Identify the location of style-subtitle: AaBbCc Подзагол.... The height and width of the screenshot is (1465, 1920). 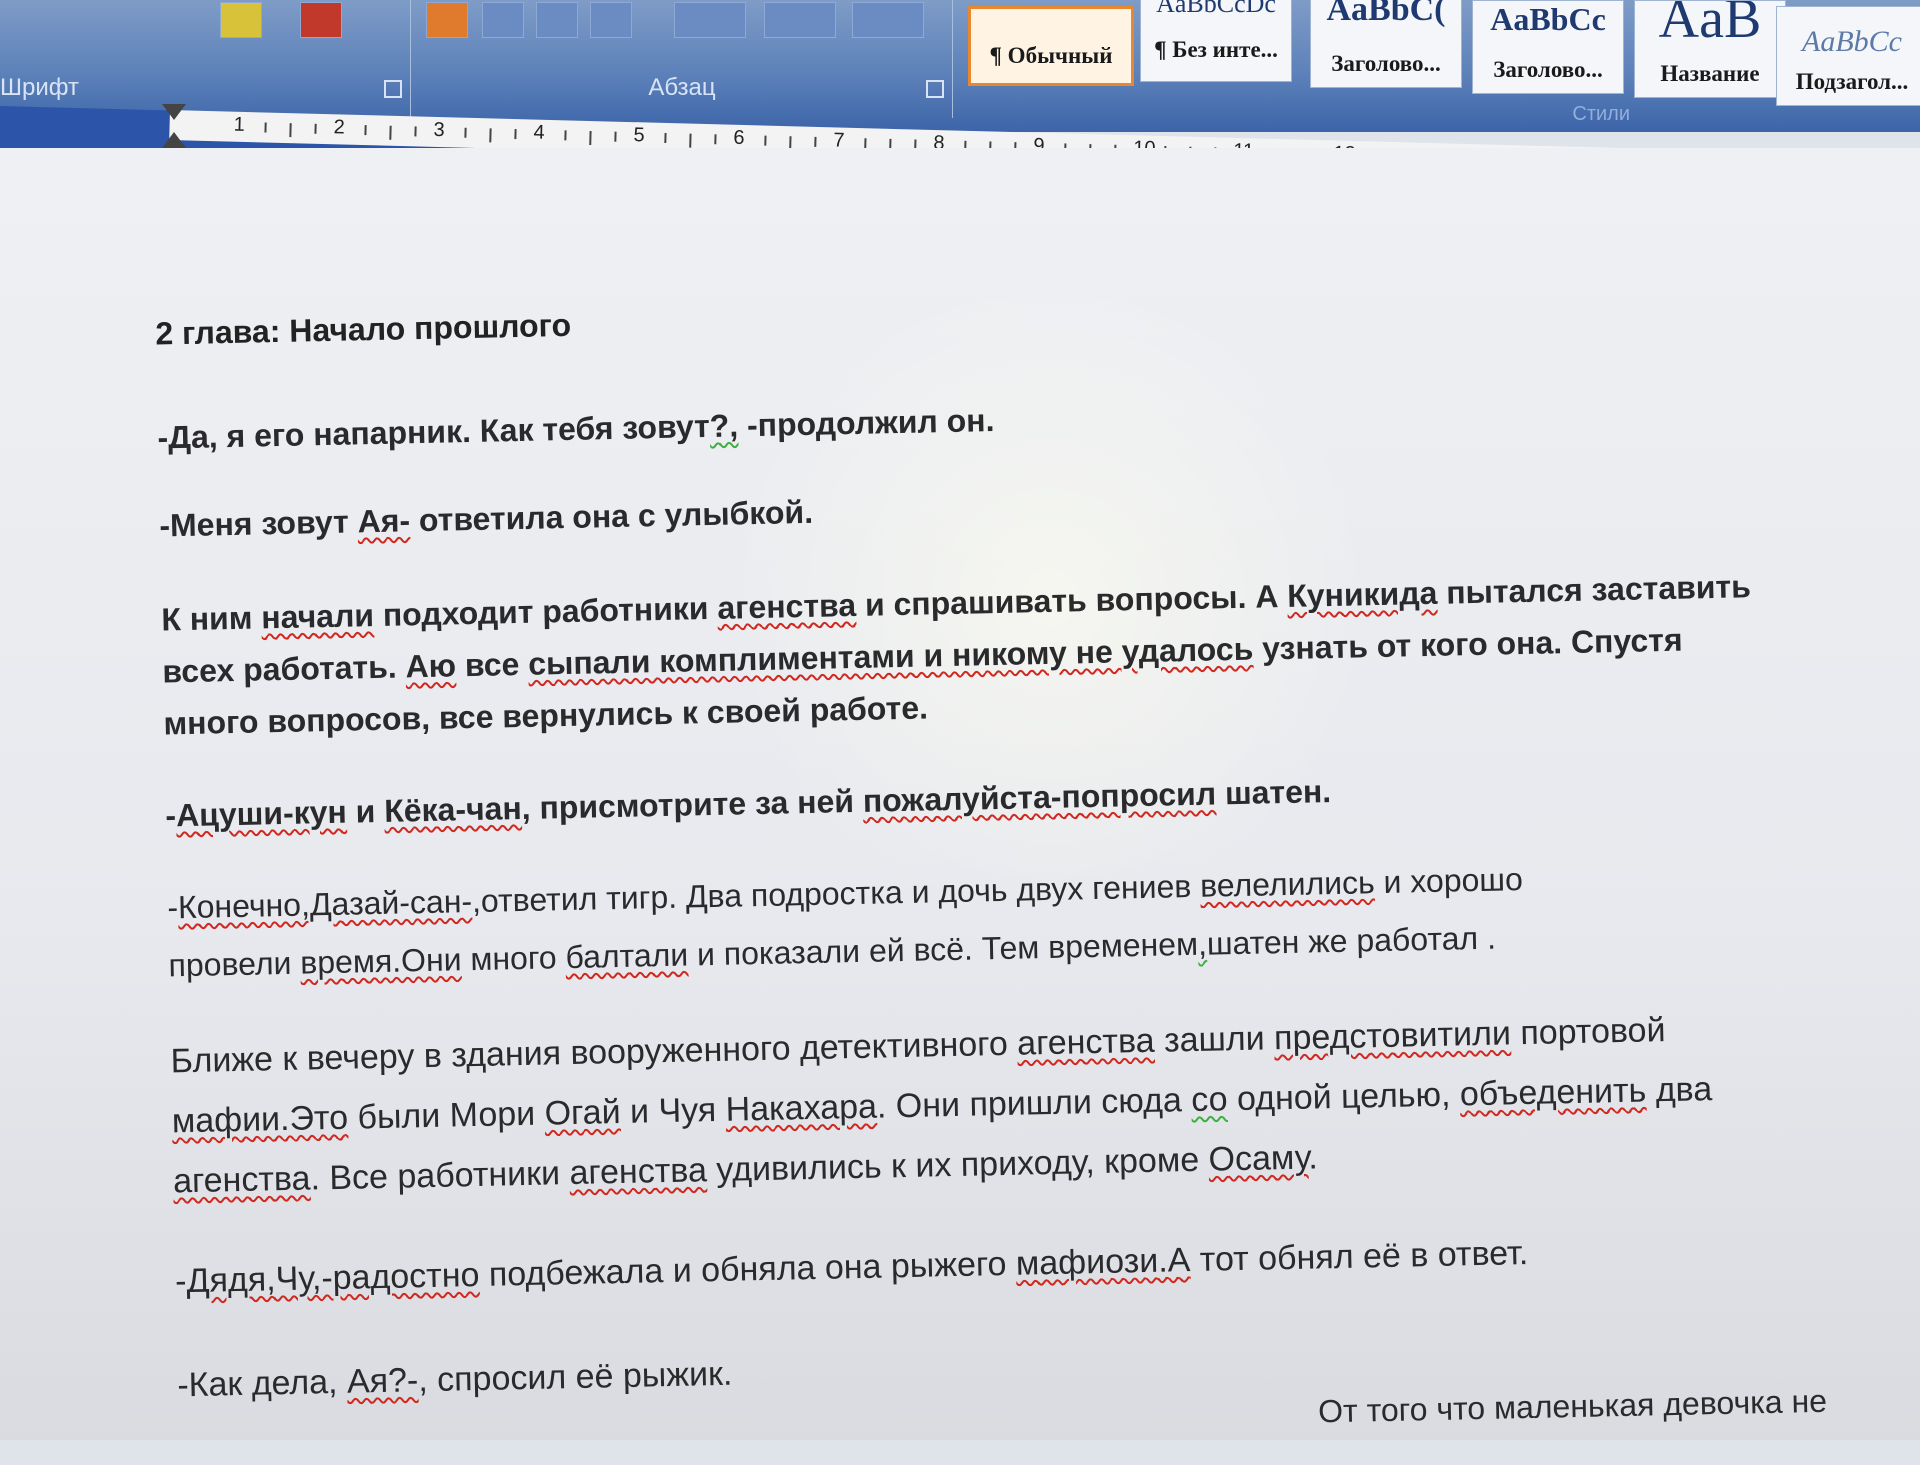
(1848, 56).